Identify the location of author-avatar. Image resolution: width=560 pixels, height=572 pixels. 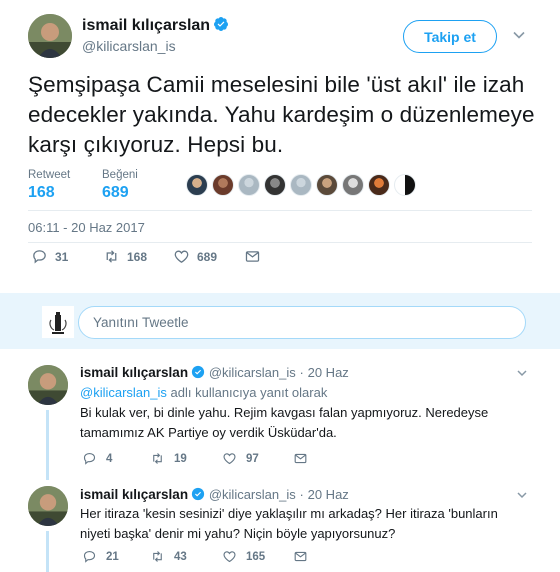
(50, 36).